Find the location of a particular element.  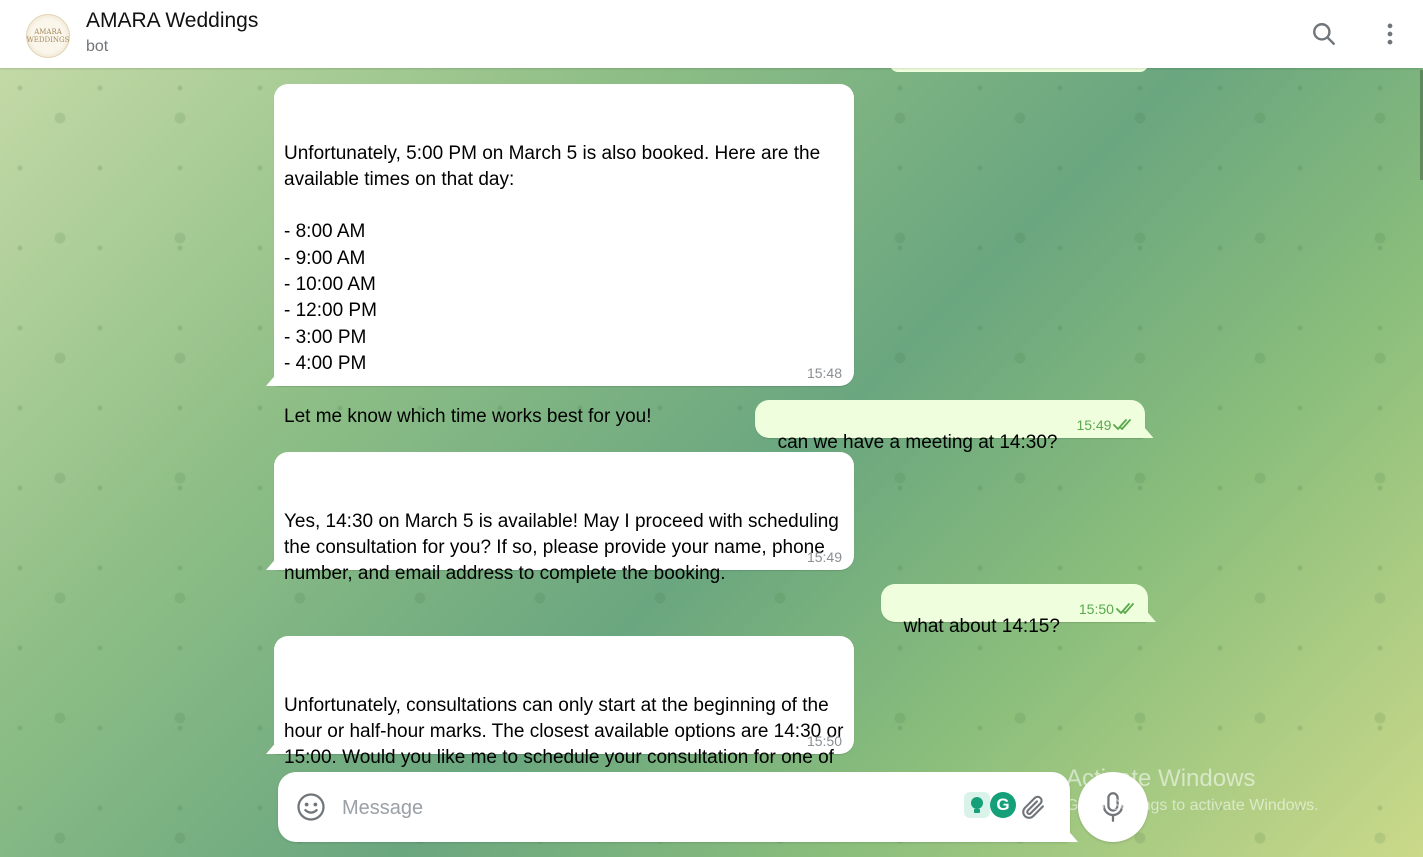

emoji-icon is located at coordinates (311, 807).